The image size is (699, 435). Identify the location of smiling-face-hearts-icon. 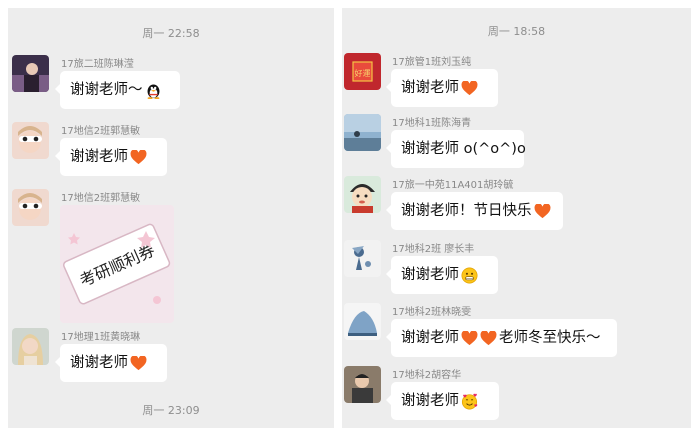
(469, 401).